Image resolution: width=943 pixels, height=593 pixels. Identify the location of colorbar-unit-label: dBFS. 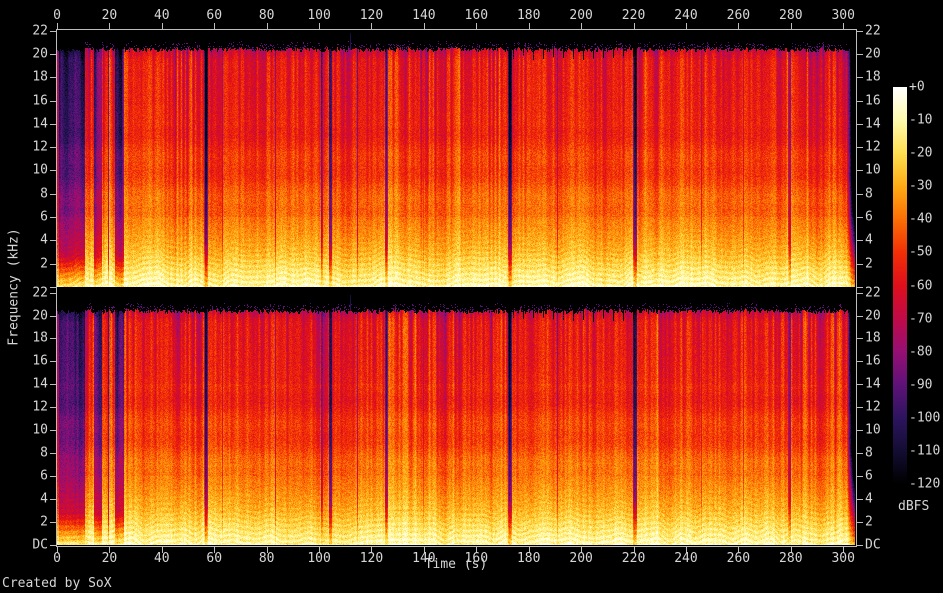
(914, 506).